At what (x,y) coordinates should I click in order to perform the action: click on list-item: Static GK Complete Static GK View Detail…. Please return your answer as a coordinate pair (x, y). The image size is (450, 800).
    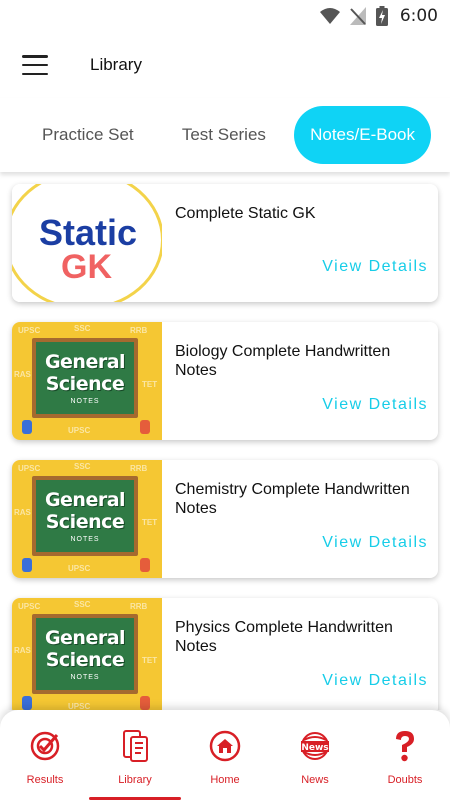
    Looking at the image, I should click on (225, 243).